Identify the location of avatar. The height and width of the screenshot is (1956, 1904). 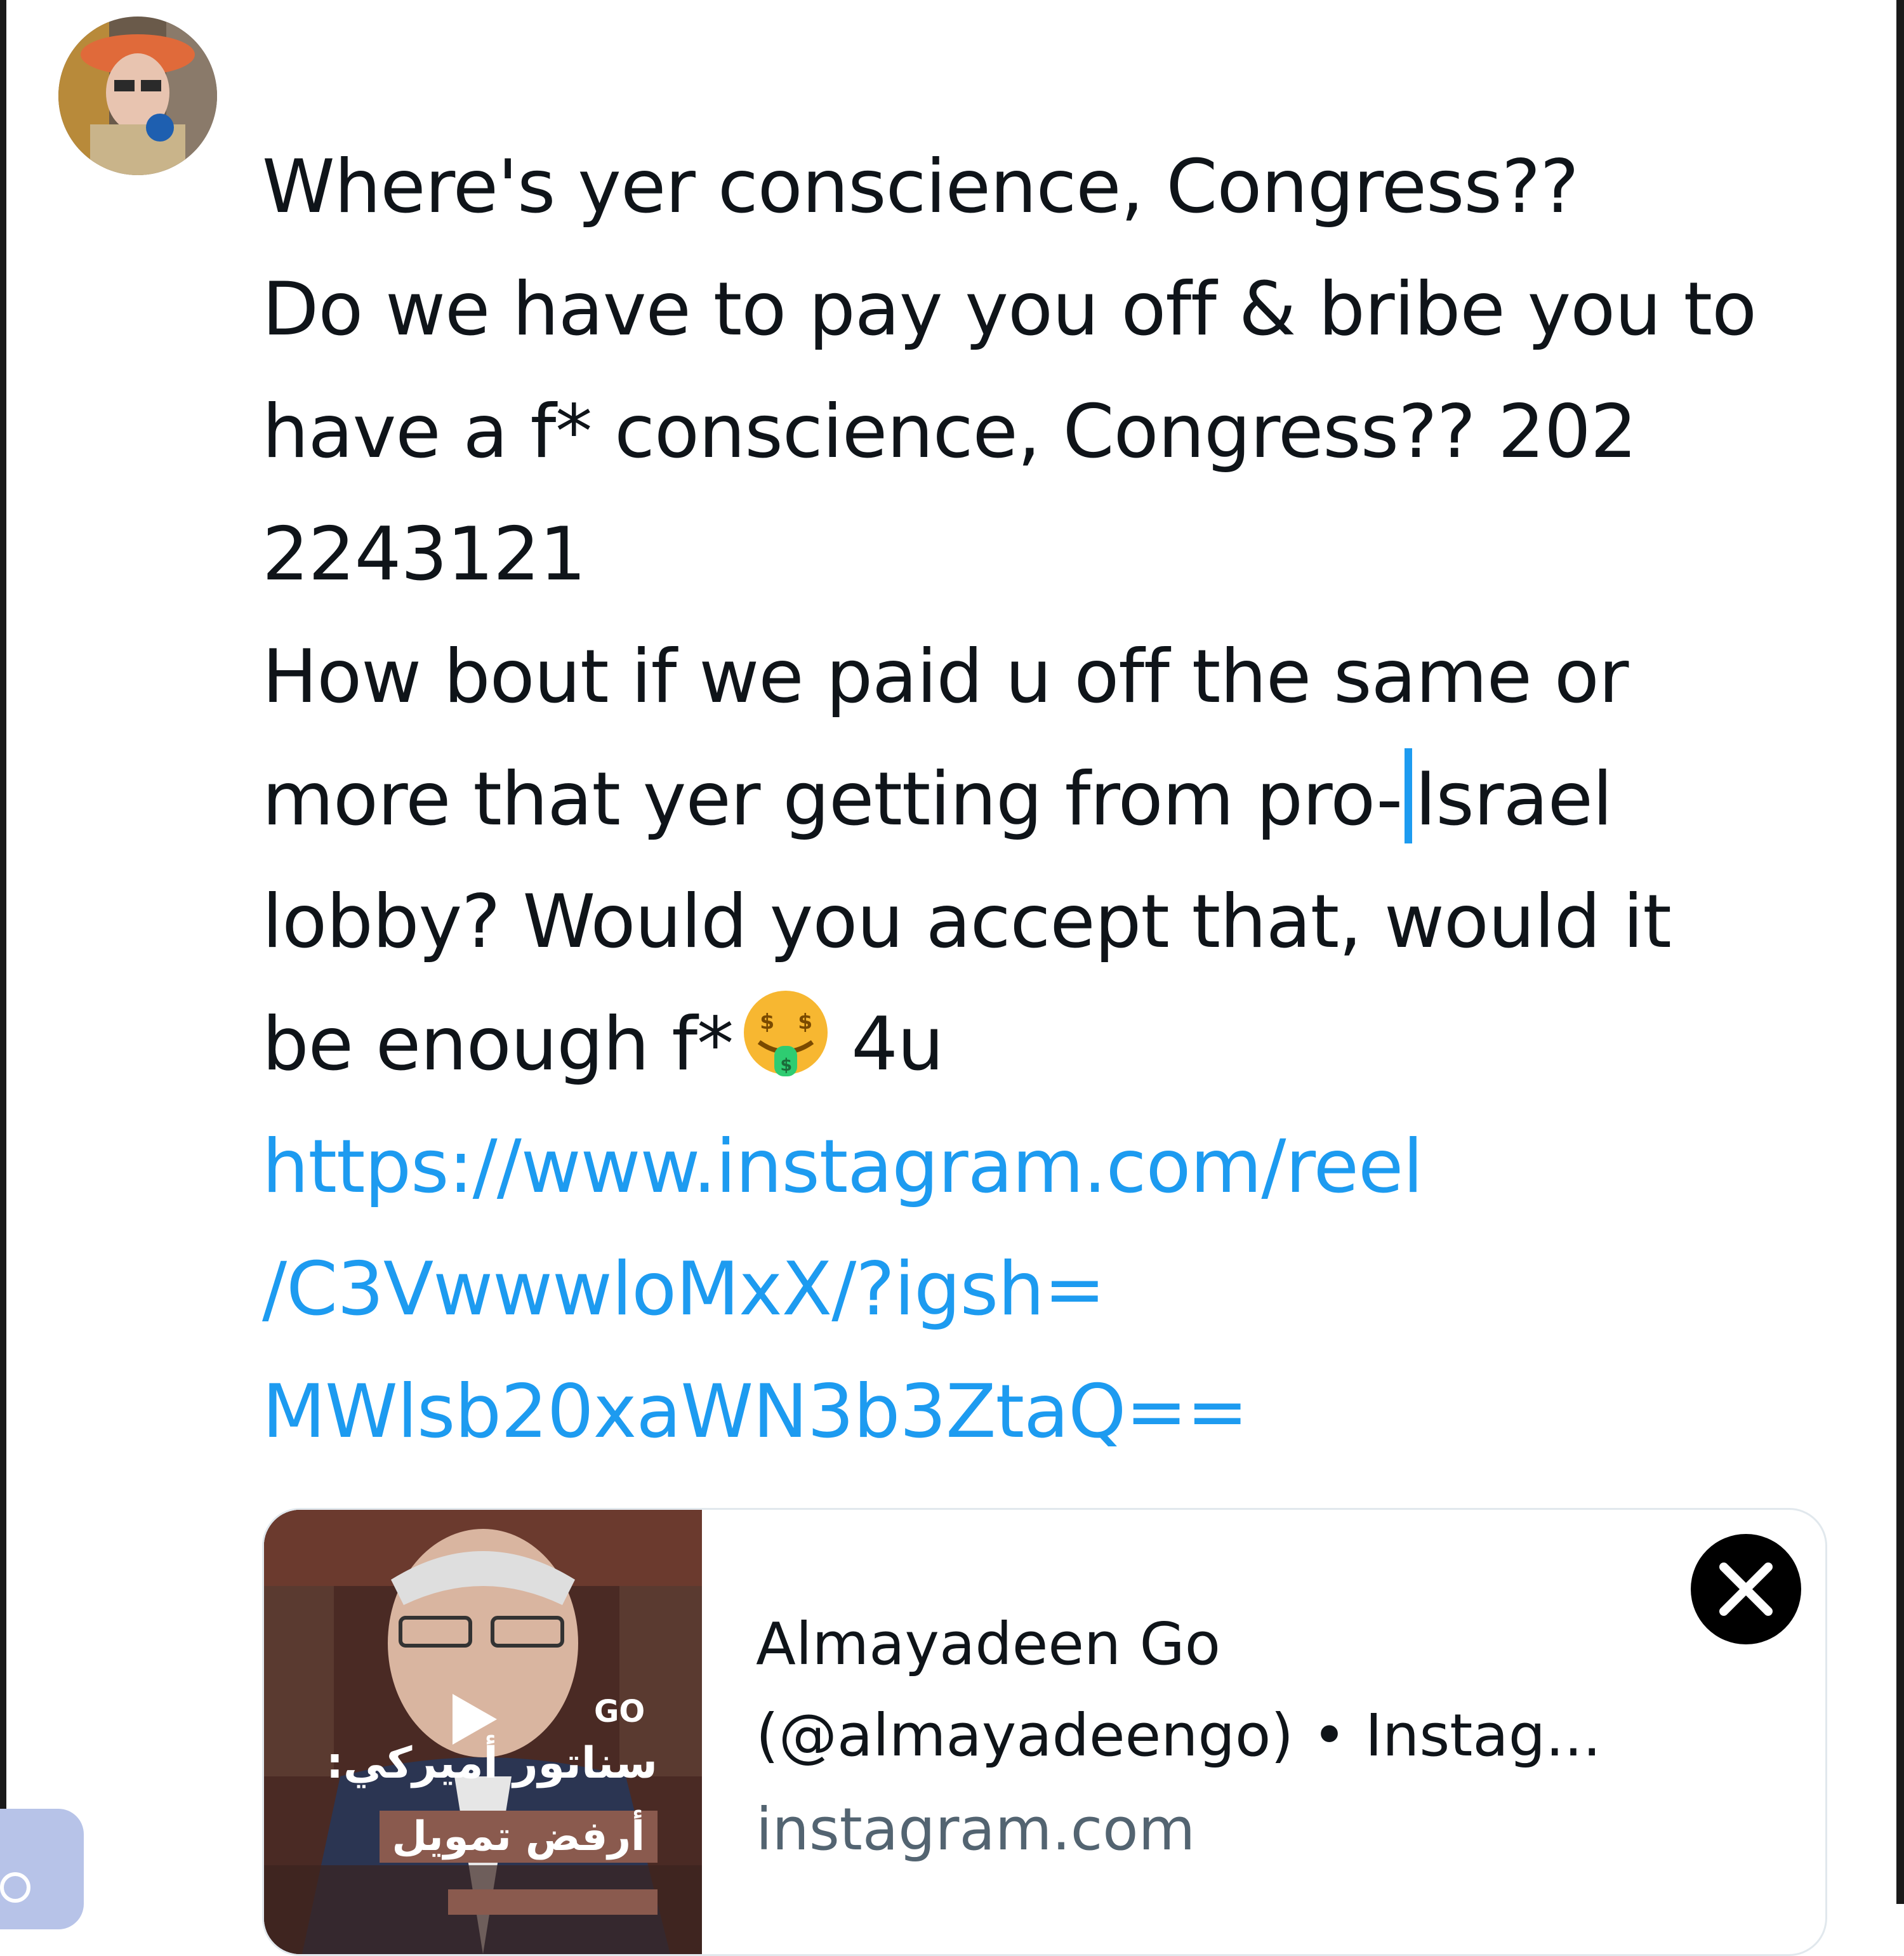
(137, 96).